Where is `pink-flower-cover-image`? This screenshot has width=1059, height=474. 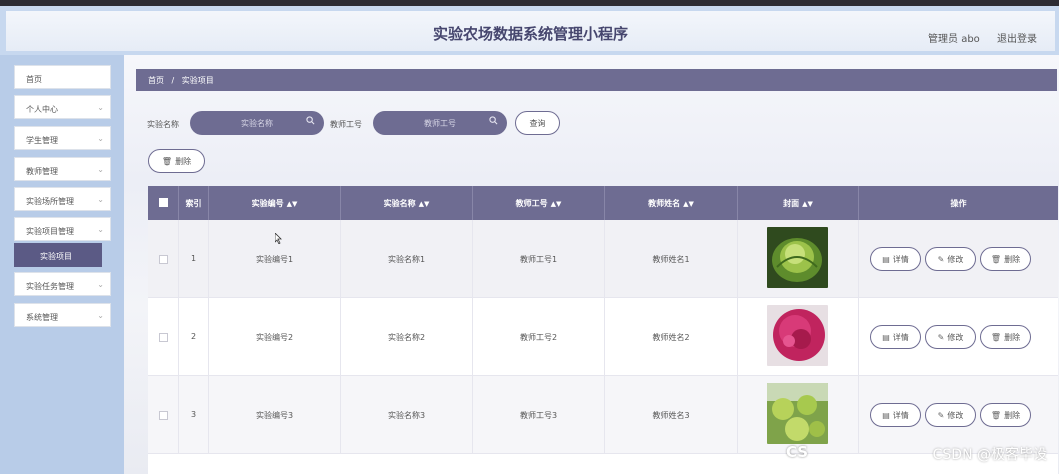 pink-flower-cover-image is located at coordinates (797, 335).